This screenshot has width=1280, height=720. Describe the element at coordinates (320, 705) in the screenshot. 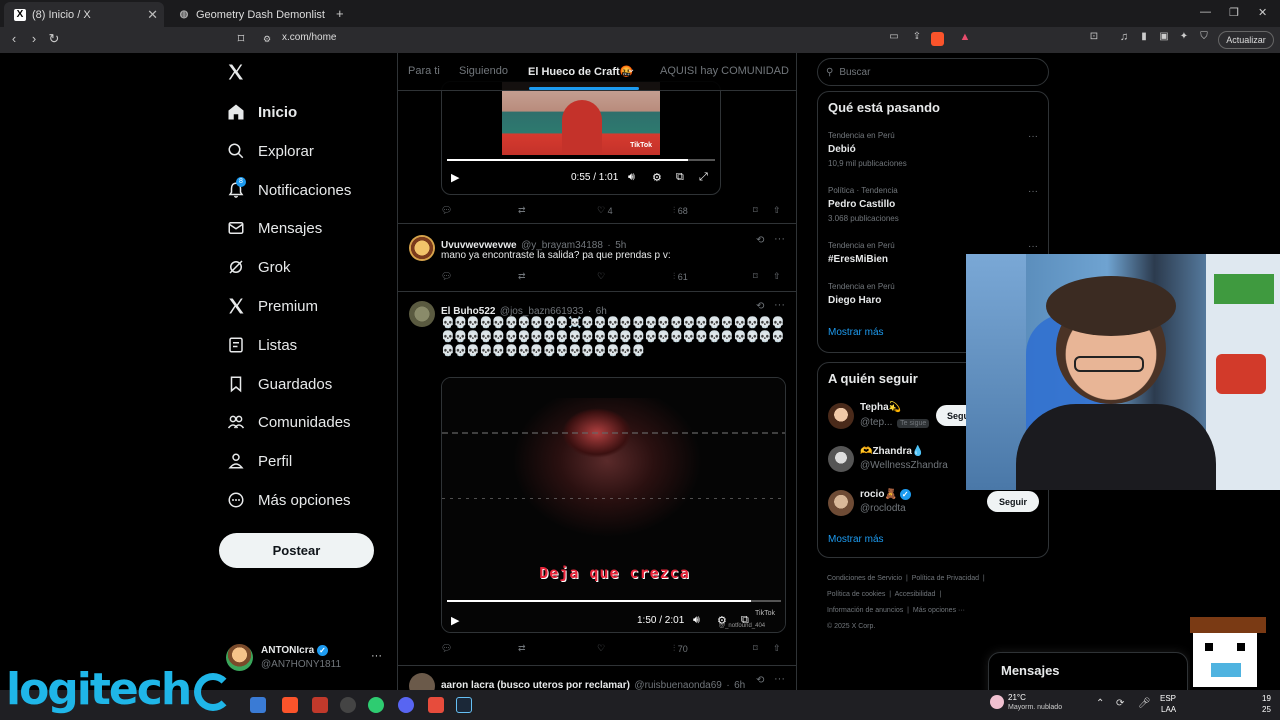

I see `obs-icon` at that location.